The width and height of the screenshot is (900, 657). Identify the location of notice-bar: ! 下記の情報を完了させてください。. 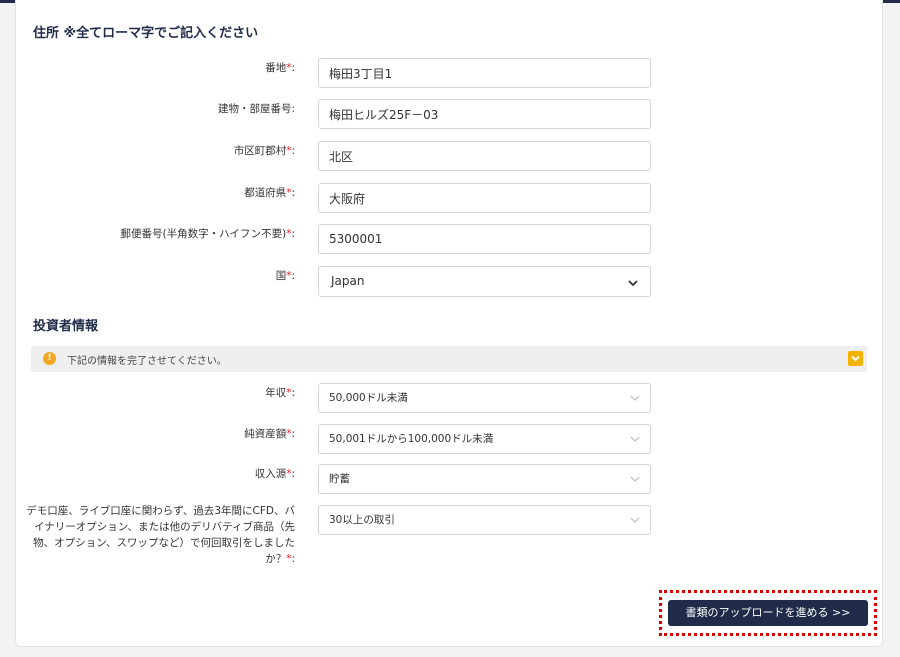
(449, 359).